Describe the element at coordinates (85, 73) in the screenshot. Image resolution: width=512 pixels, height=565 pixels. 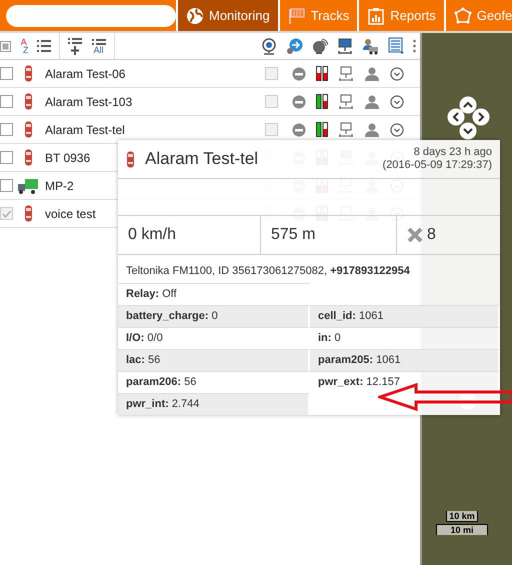
I see `object-name: Alaram Test-06` at that location.